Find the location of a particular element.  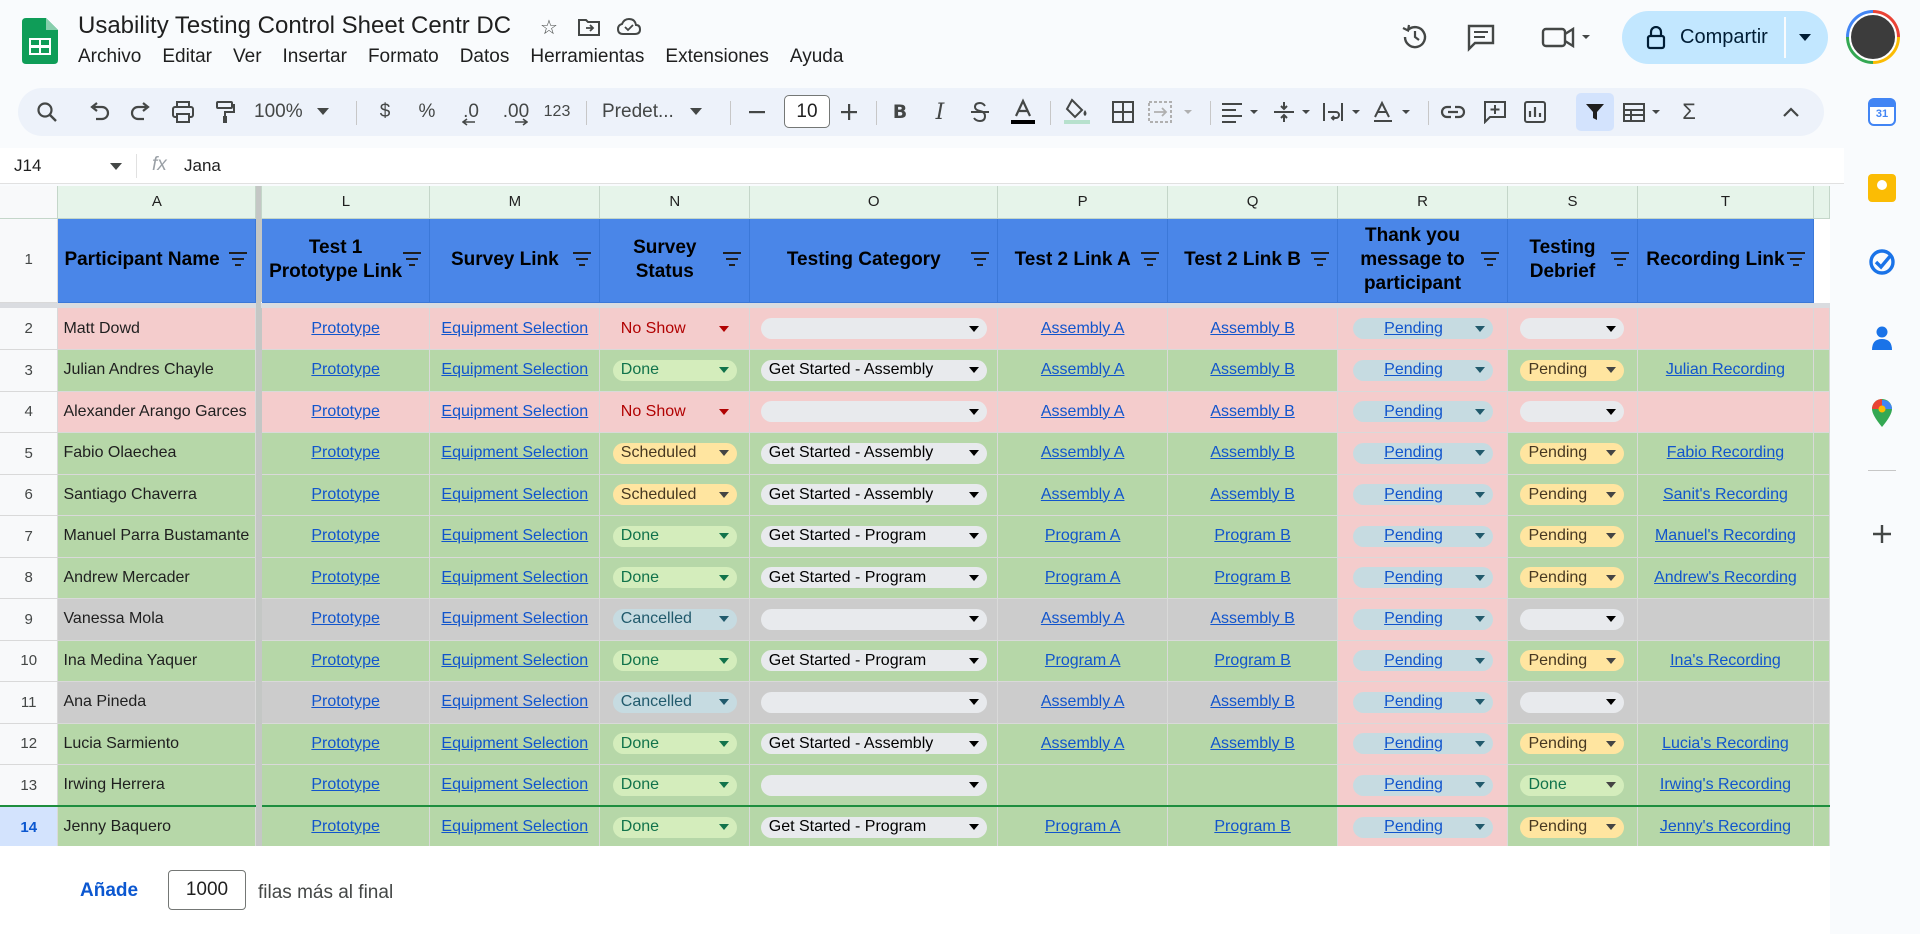

testing-debrief-dropdown is located at coordinates (1572, 702).